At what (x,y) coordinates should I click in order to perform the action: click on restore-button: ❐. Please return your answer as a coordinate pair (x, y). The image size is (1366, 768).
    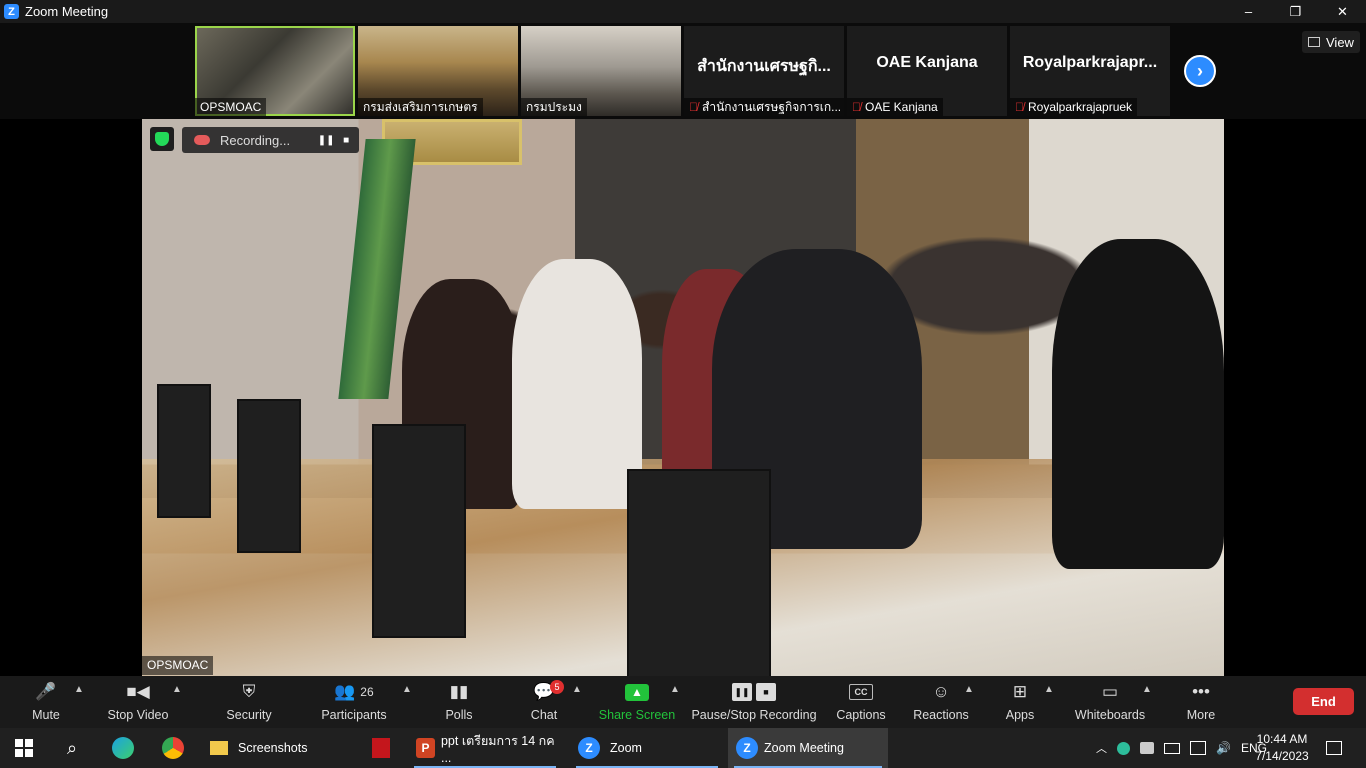
    Looking at the image, I should click on (1295, 11).